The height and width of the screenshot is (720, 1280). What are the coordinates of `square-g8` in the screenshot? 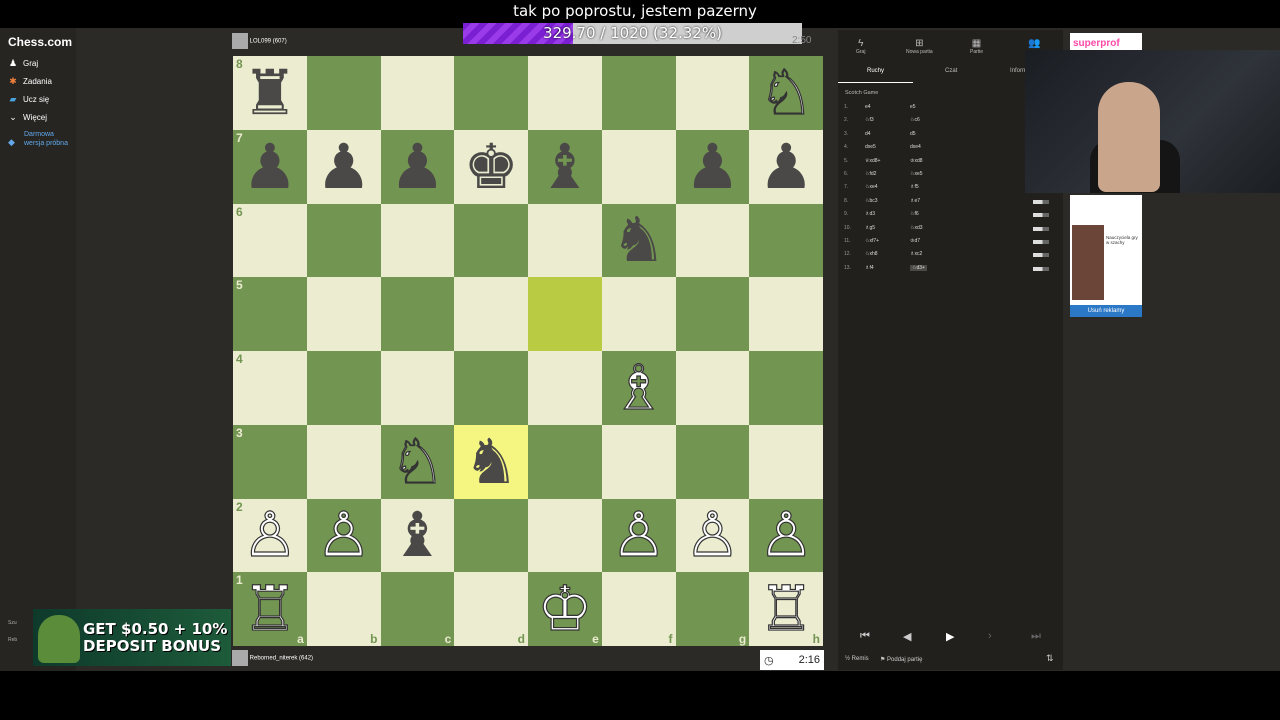 It's located at (712, 93).